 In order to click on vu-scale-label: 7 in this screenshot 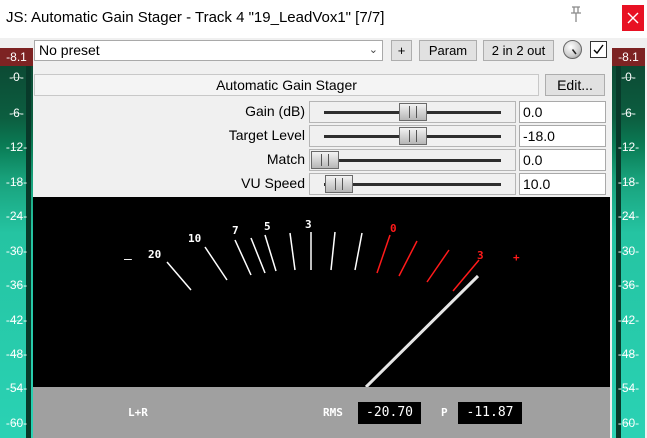, I will do `click(235, 230)`.